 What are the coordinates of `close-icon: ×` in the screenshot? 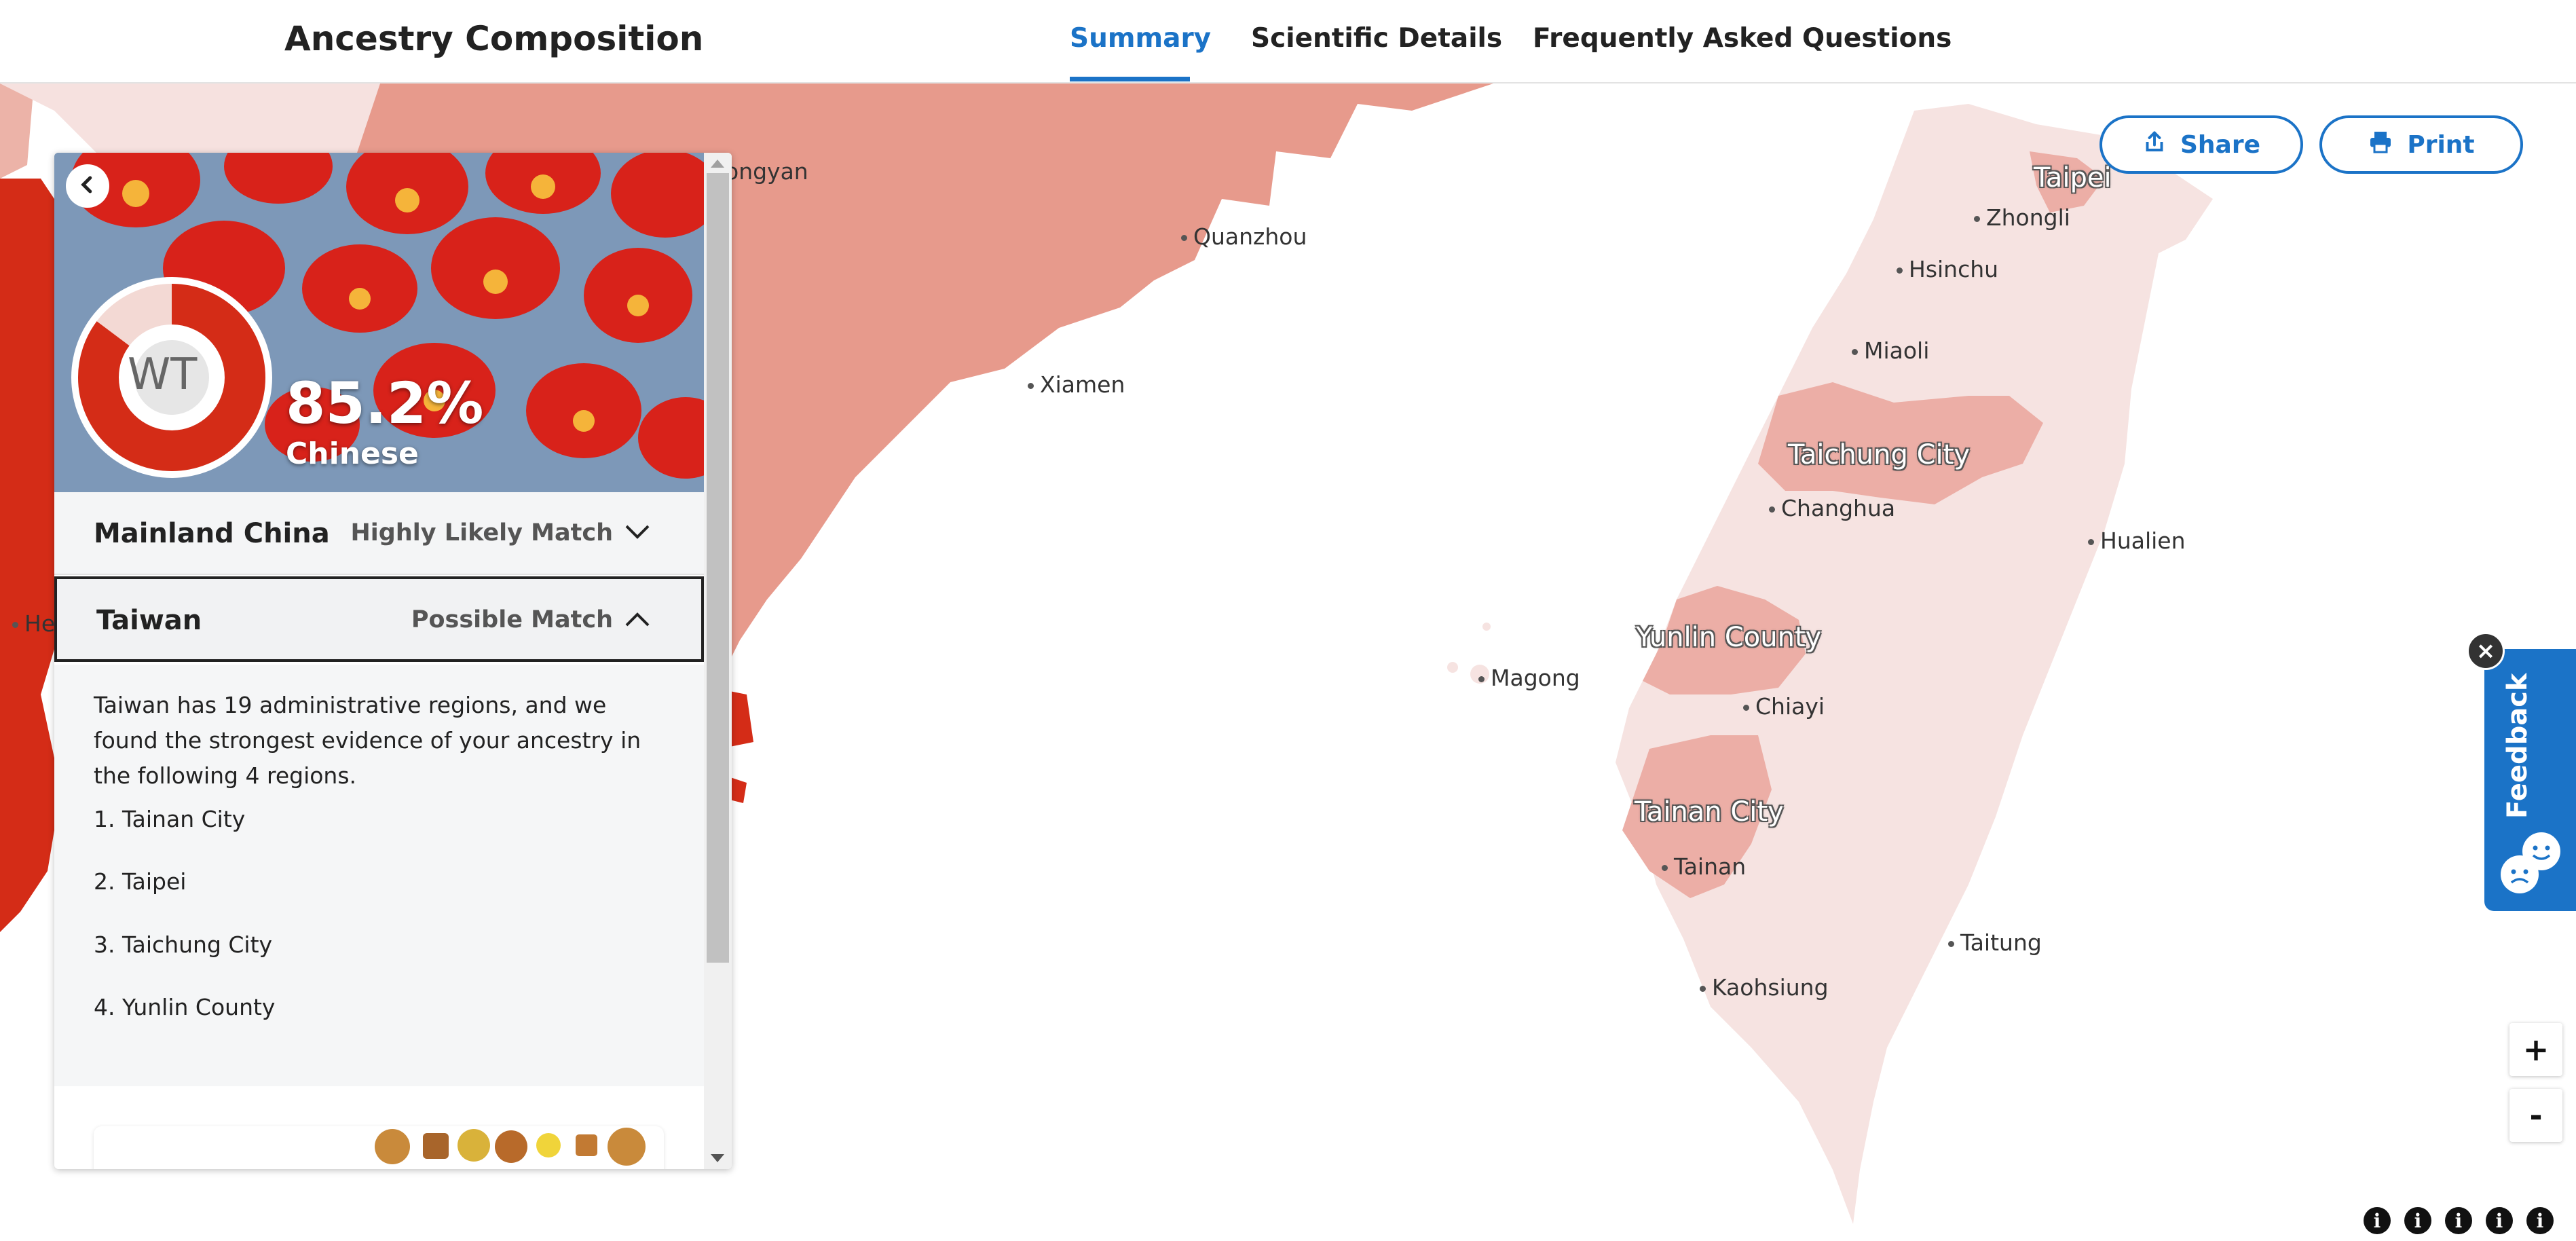 It's located at (2486, 651).